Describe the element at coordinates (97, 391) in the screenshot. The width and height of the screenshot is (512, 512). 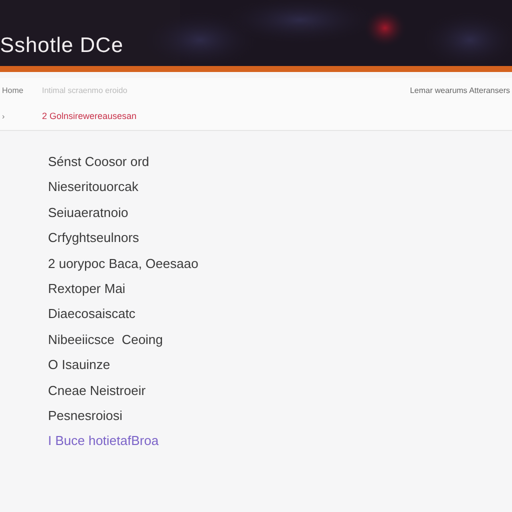
I see `list-link: Cneae Neistroeir` at that location.